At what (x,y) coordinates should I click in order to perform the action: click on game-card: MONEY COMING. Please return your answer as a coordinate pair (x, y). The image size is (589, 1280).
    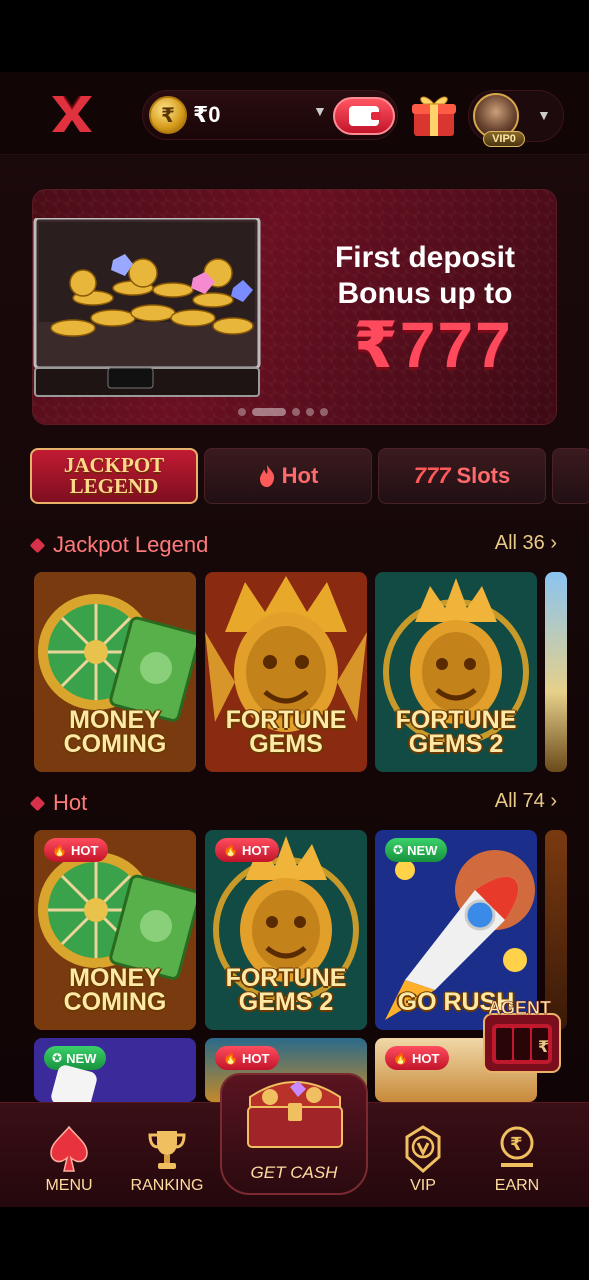
    Looking at the image, I should click on (115, 672).